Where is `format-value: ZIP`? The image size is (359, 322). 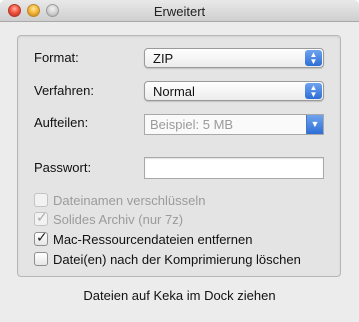
format-value: ZIP is located at coordinates (163, 58).